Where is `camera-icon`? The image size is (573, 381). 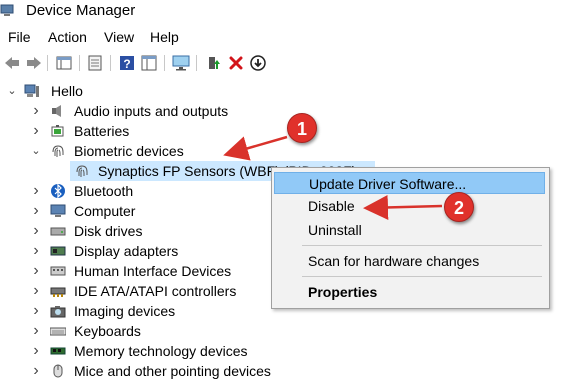 camera-icon is located at coordinates (58, 312).